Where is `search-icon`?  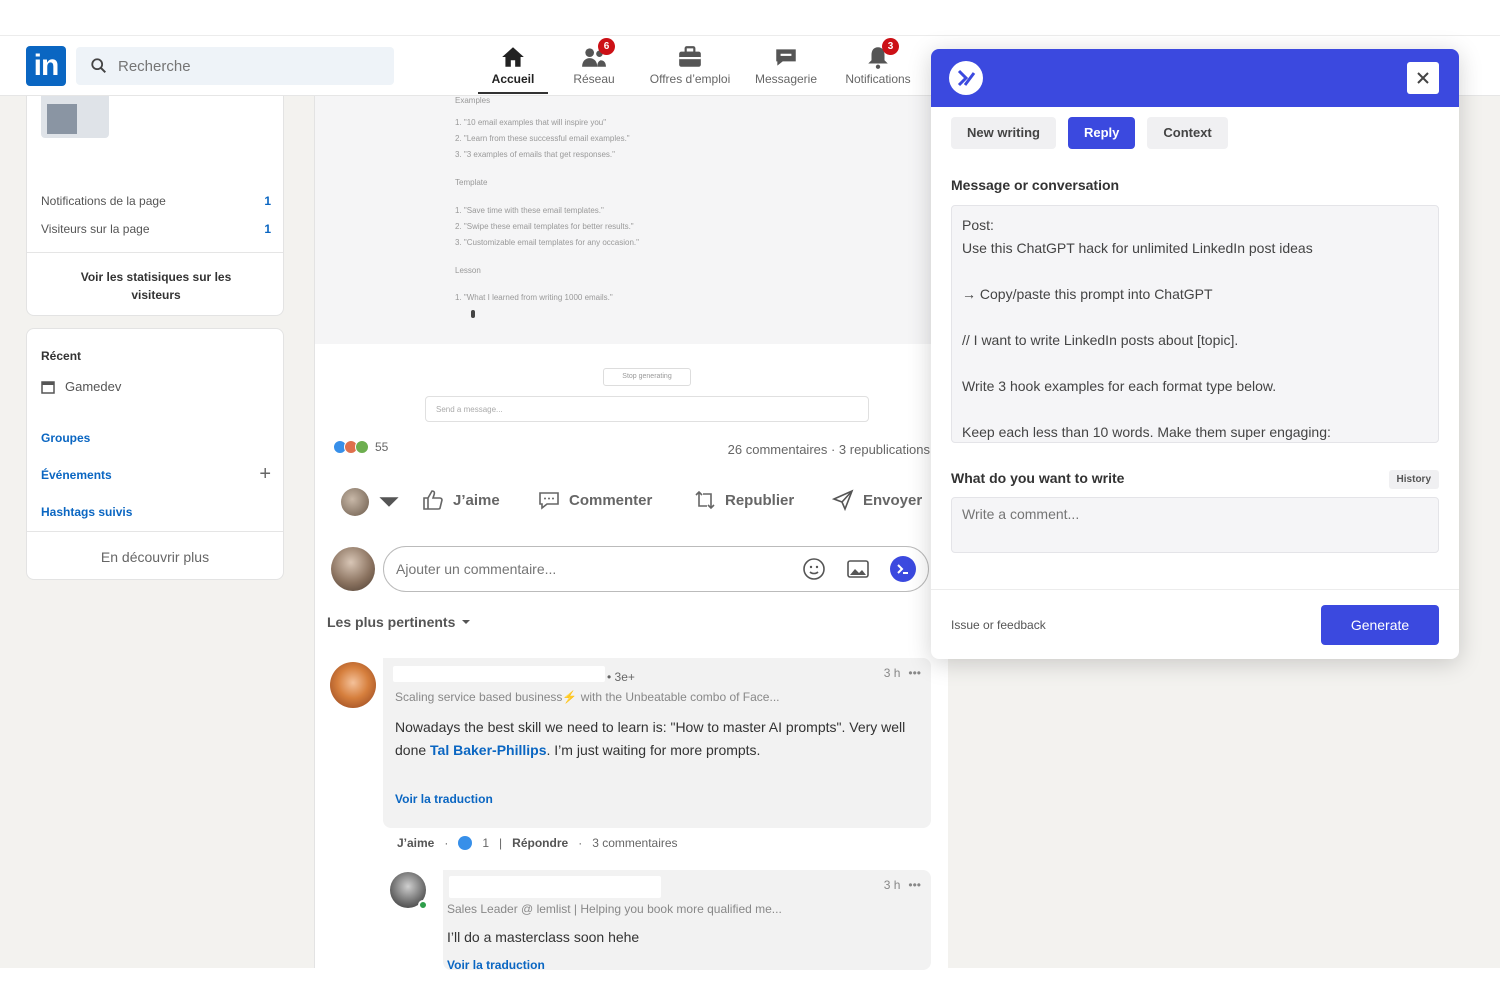
search-icon is located at coordinates (99, 66).